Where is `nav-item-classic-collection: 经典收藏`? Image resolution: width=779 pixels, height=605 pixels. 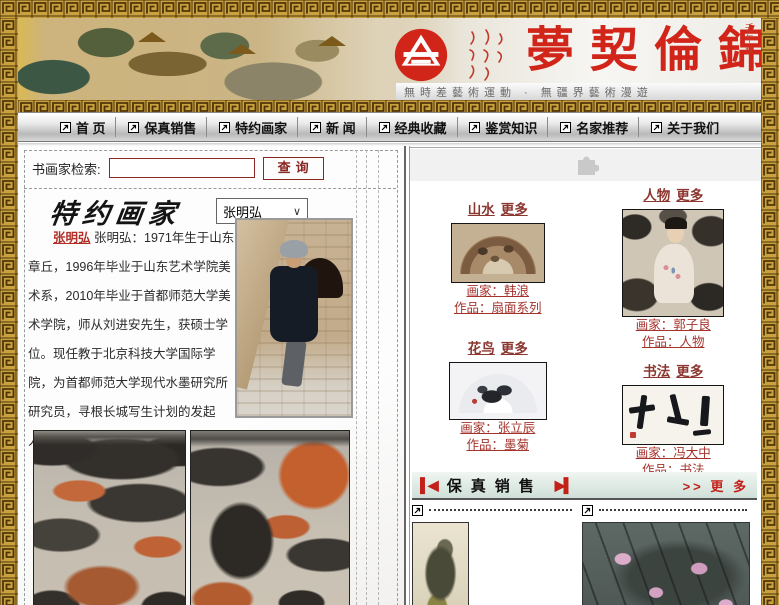
nav-item-classic-collection: 经典收藏 is located at coordinates (413, 127).